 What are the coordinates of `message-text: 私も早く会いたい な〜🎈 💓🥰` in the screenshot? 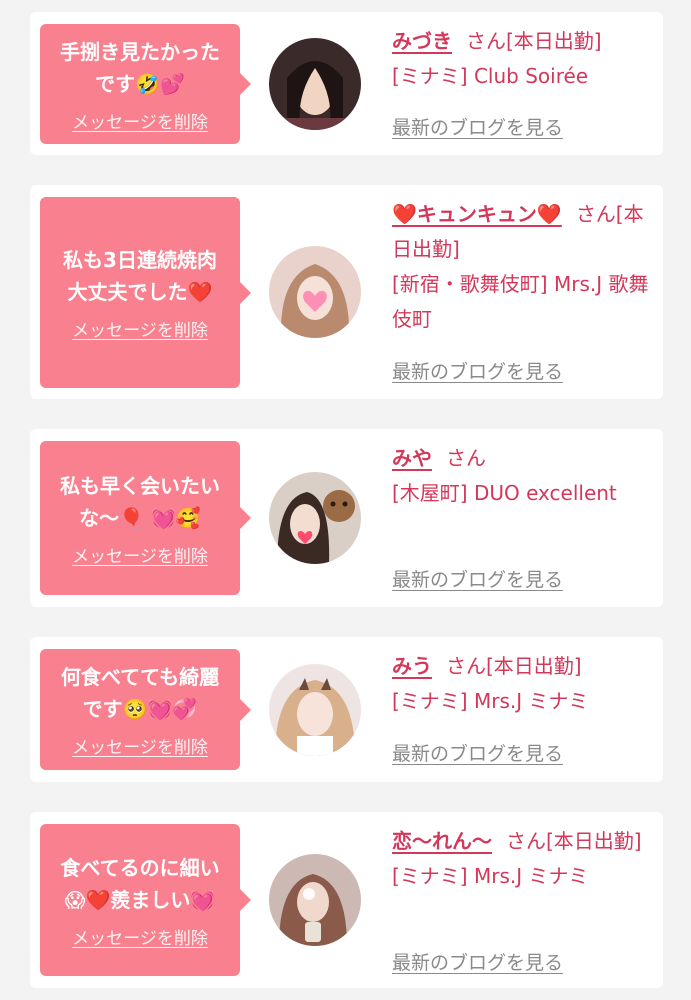 It's located at (140, 501).